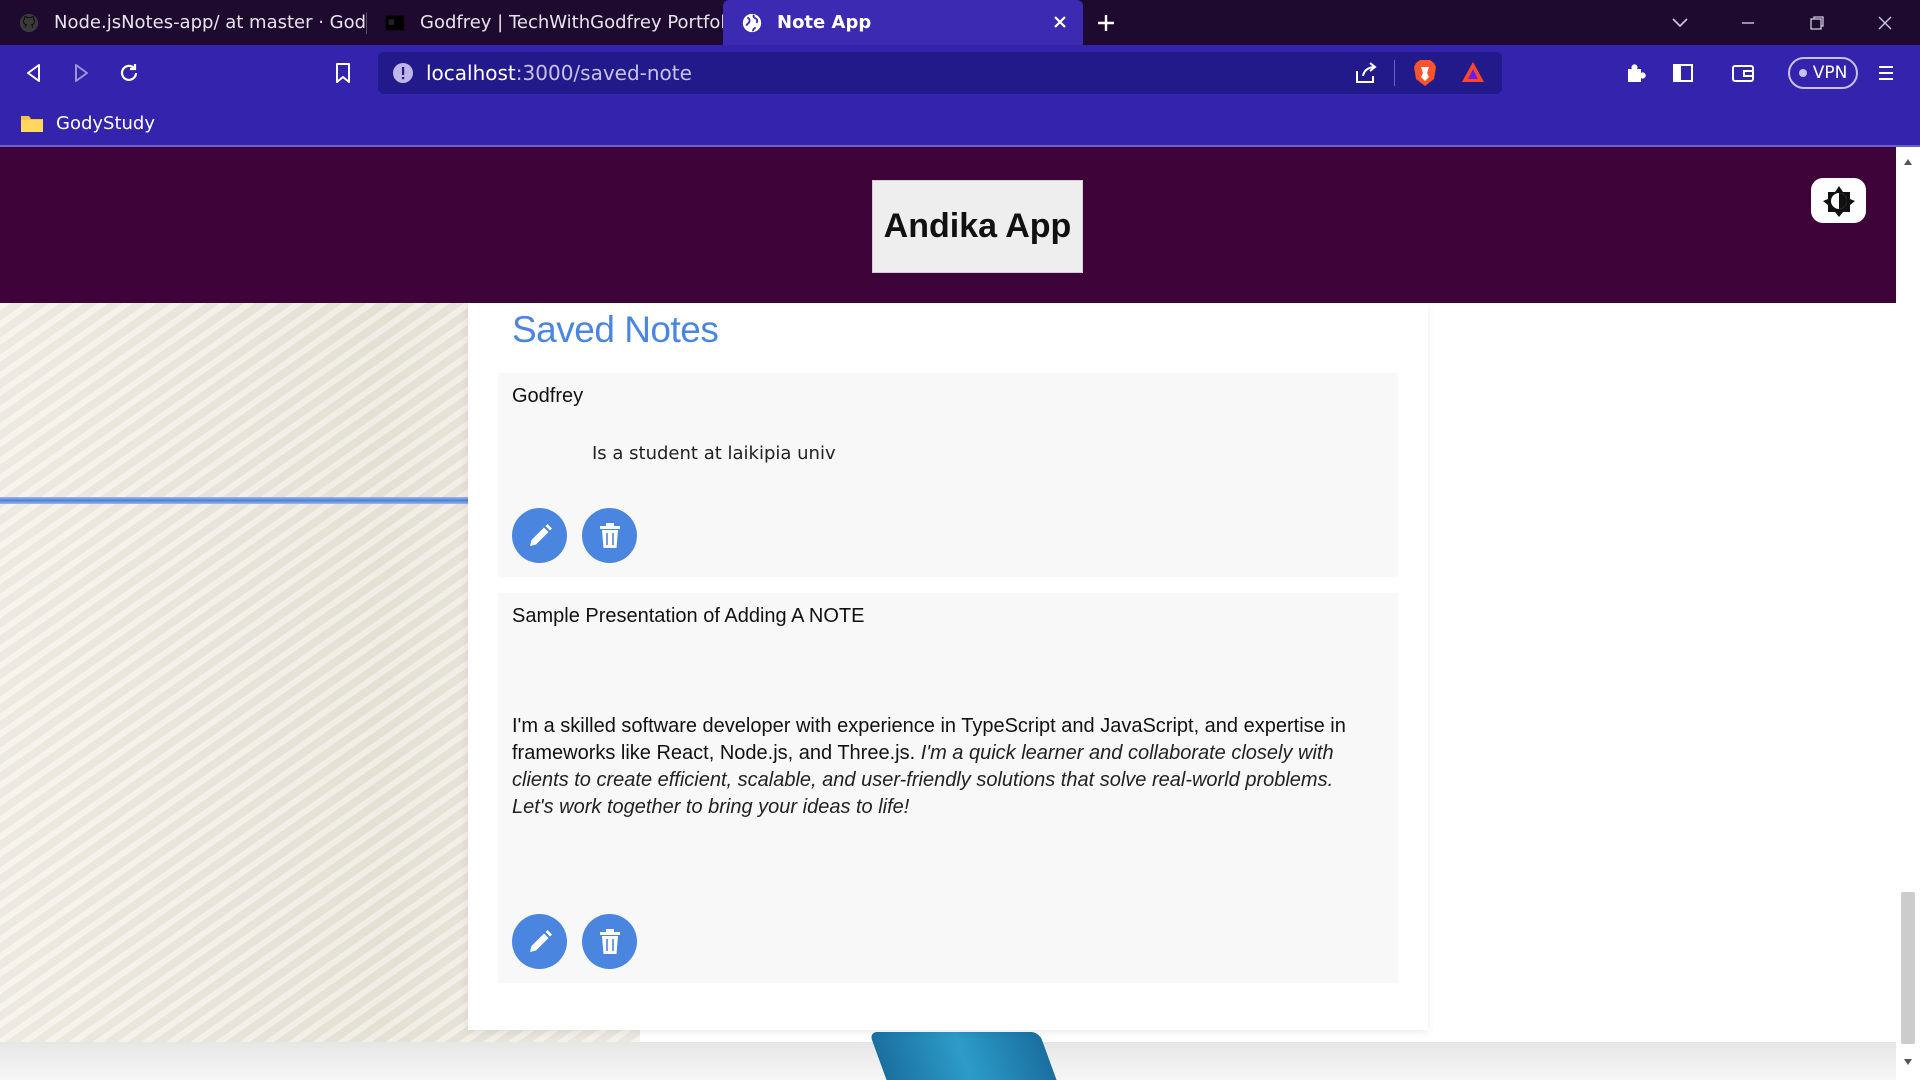  I want to click on wallet-button, so click(1743, 73).